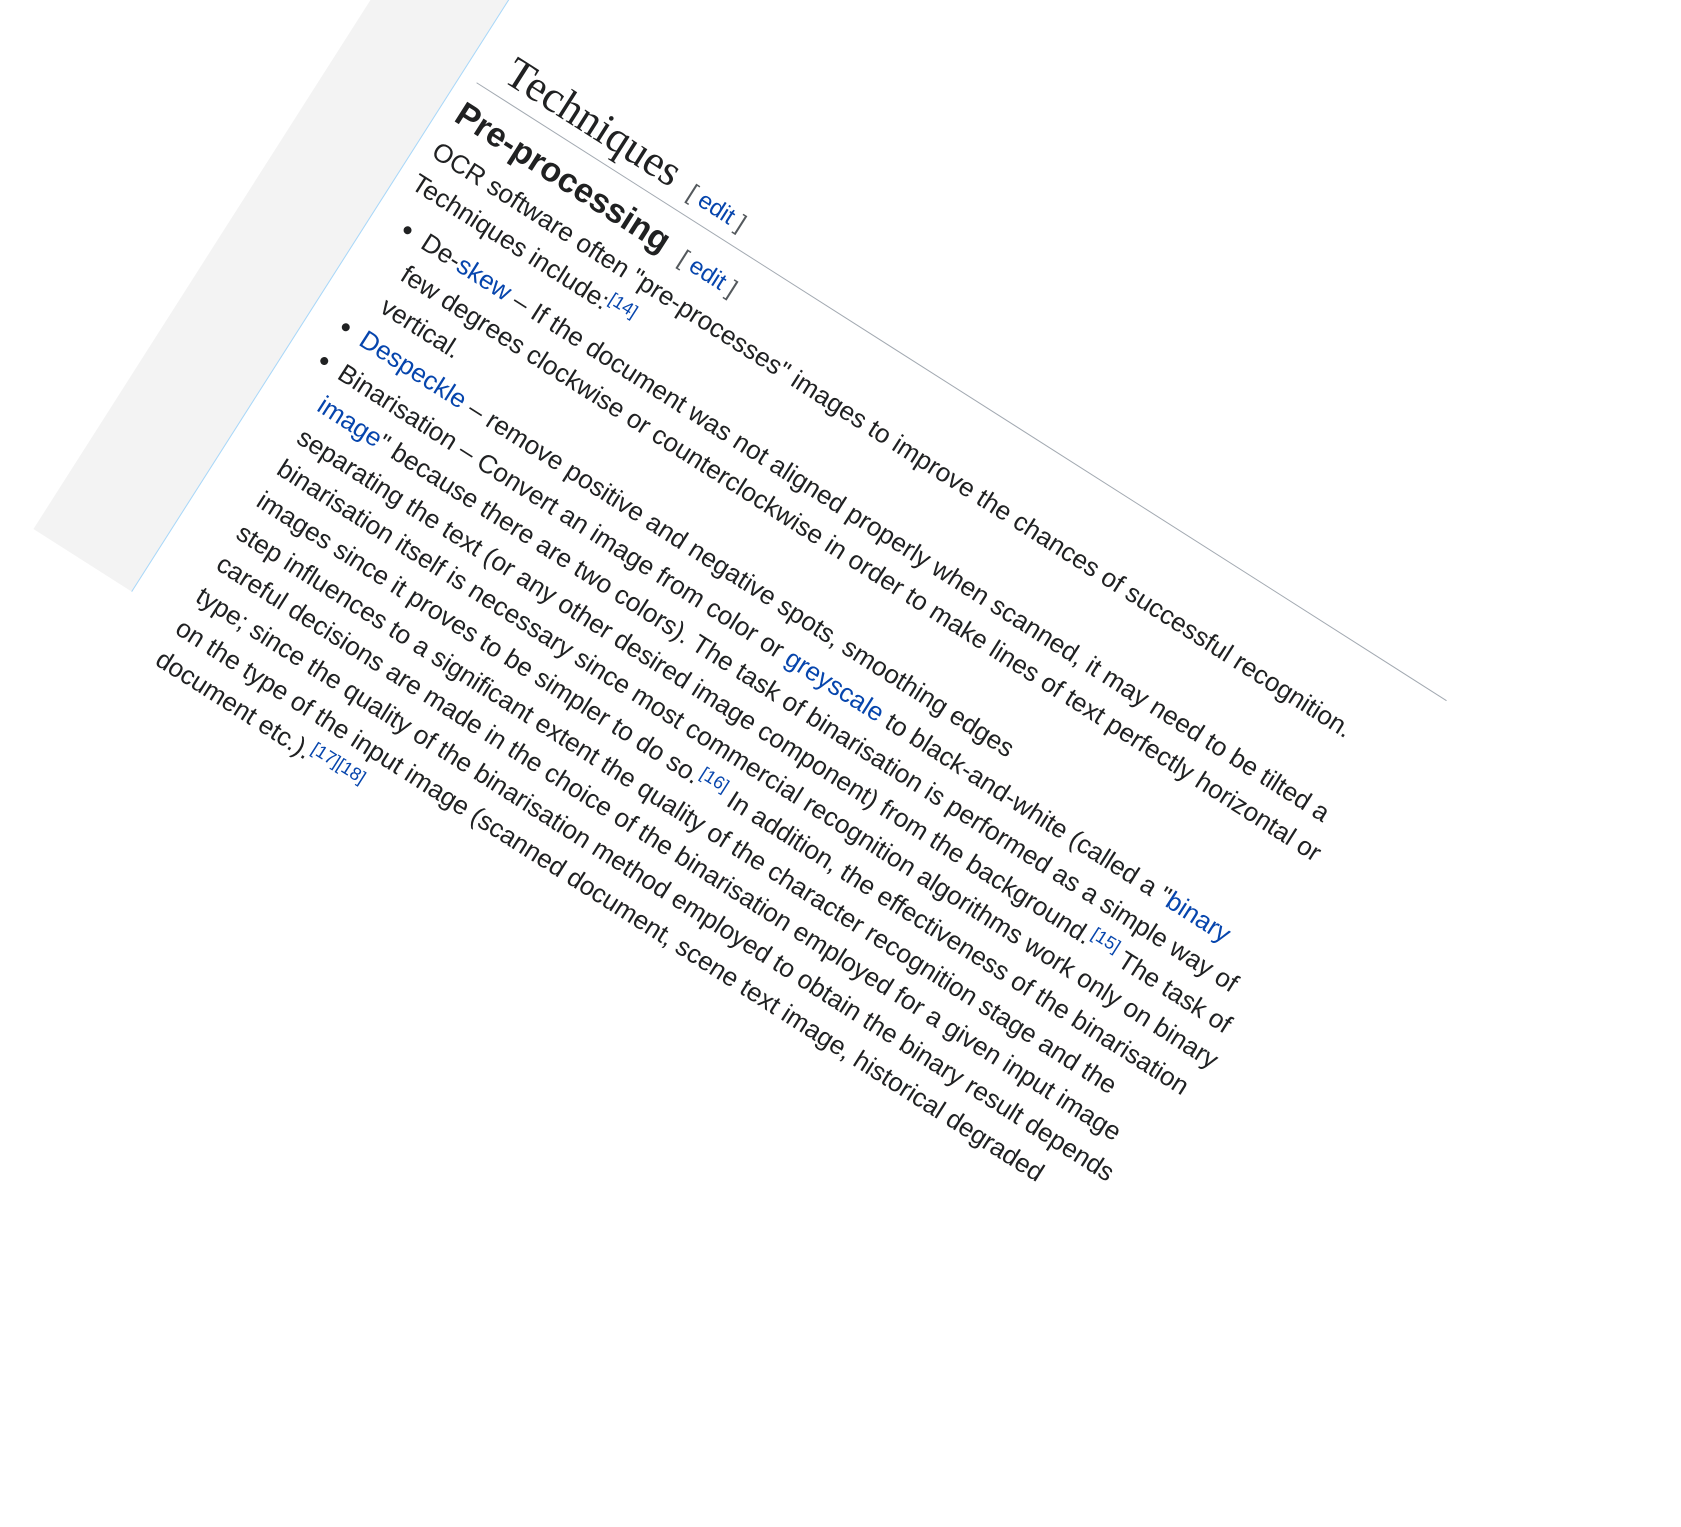 The height and width of the screenshot is (1527, 1681). I want to click on section-edit-link: edit, so click(716, 209).